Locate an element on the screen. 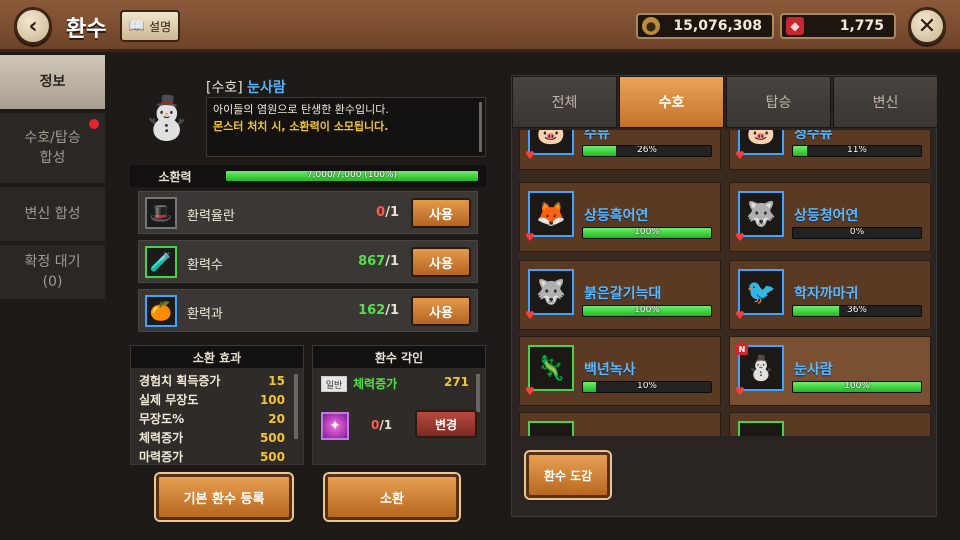 The height and width of the screenshot is (540, 960). engrave-stat-name: 체력증가 is located at coordinates (375, 384).